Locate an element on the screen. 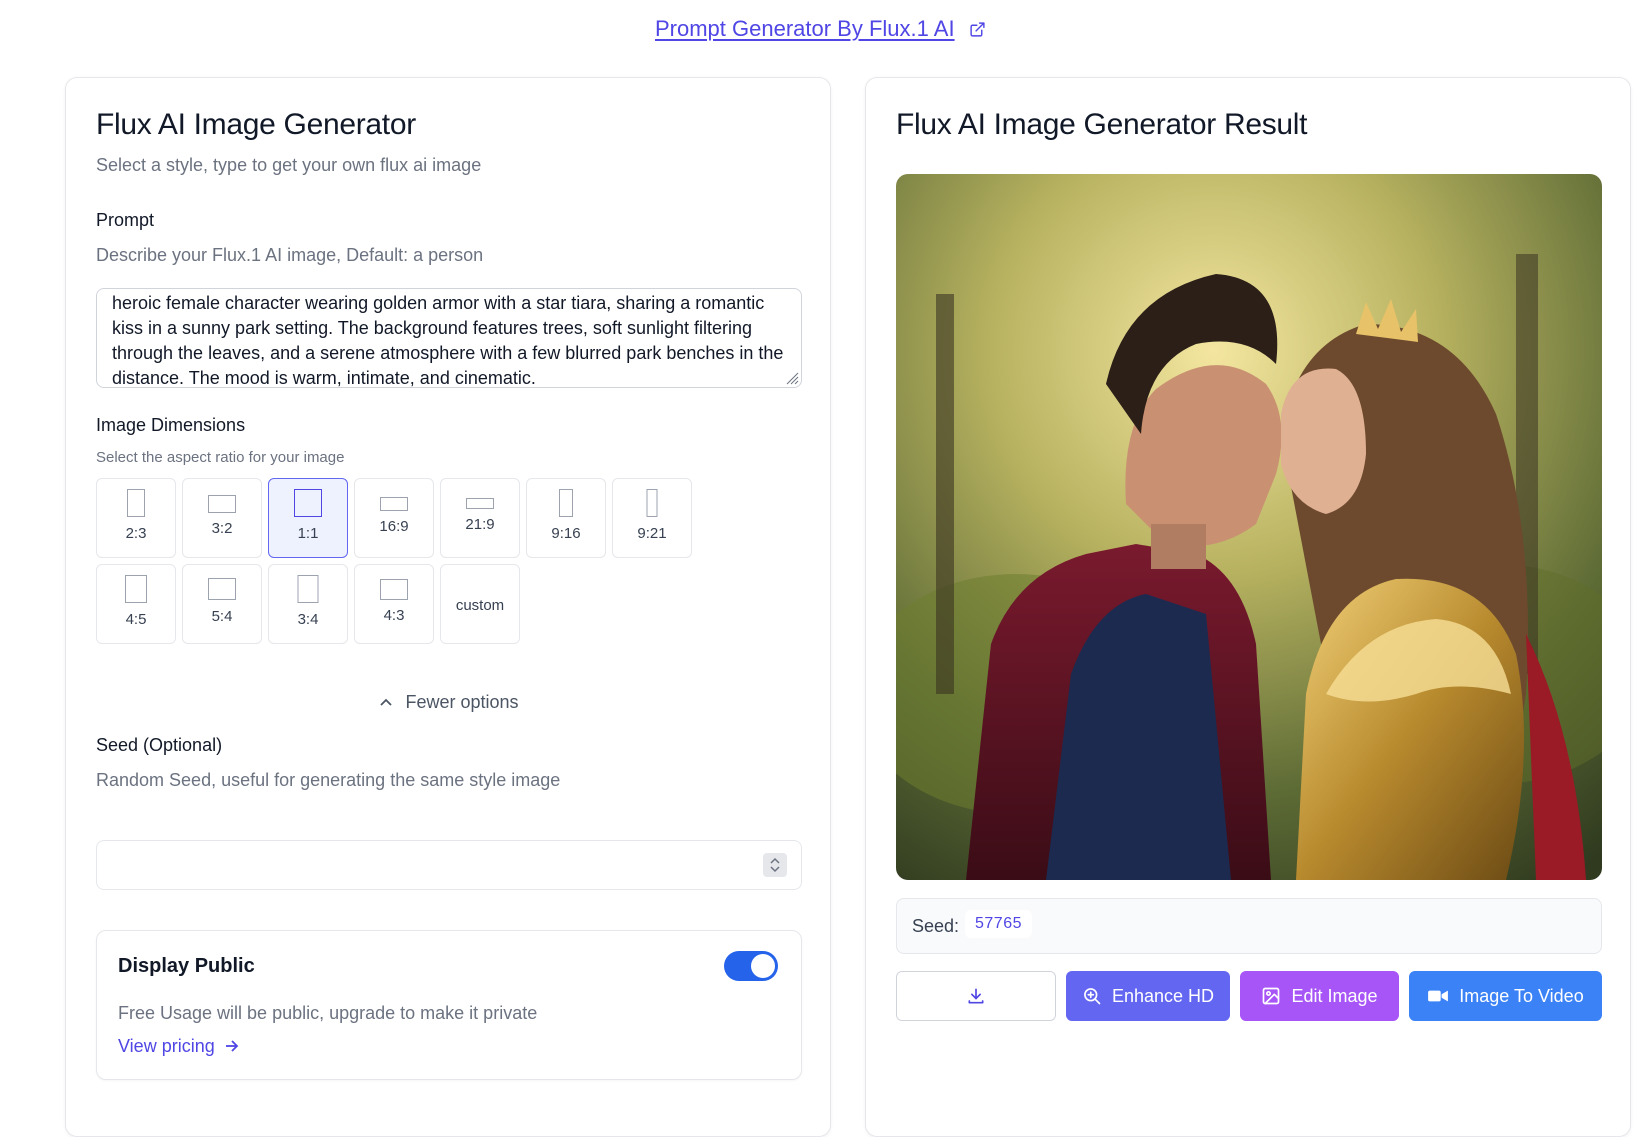 The height and width of the screenshot is (1137, 1641). dimensions-label: Image Dimensions is located at coordinates (171, 425).